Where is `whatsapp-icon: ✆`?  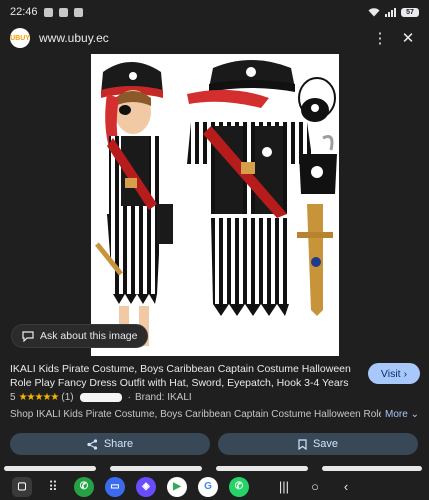 whatsapp-icon: ✆ is located at coordinates (239, 486).